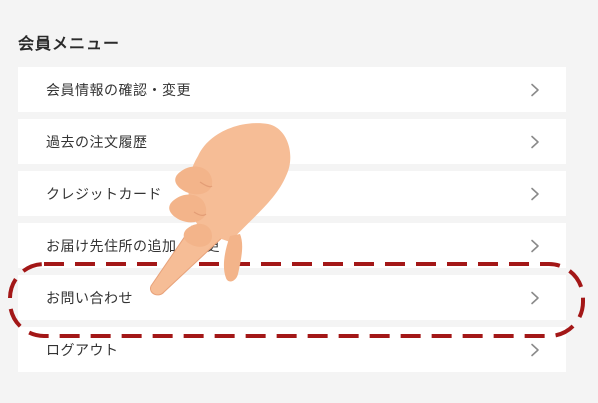 The width and height of the screenshot is (598, 403). Describe the element at coordinates (292, 349) in the screenshot. I see `menu-item-logout: ログアウト` at that location.